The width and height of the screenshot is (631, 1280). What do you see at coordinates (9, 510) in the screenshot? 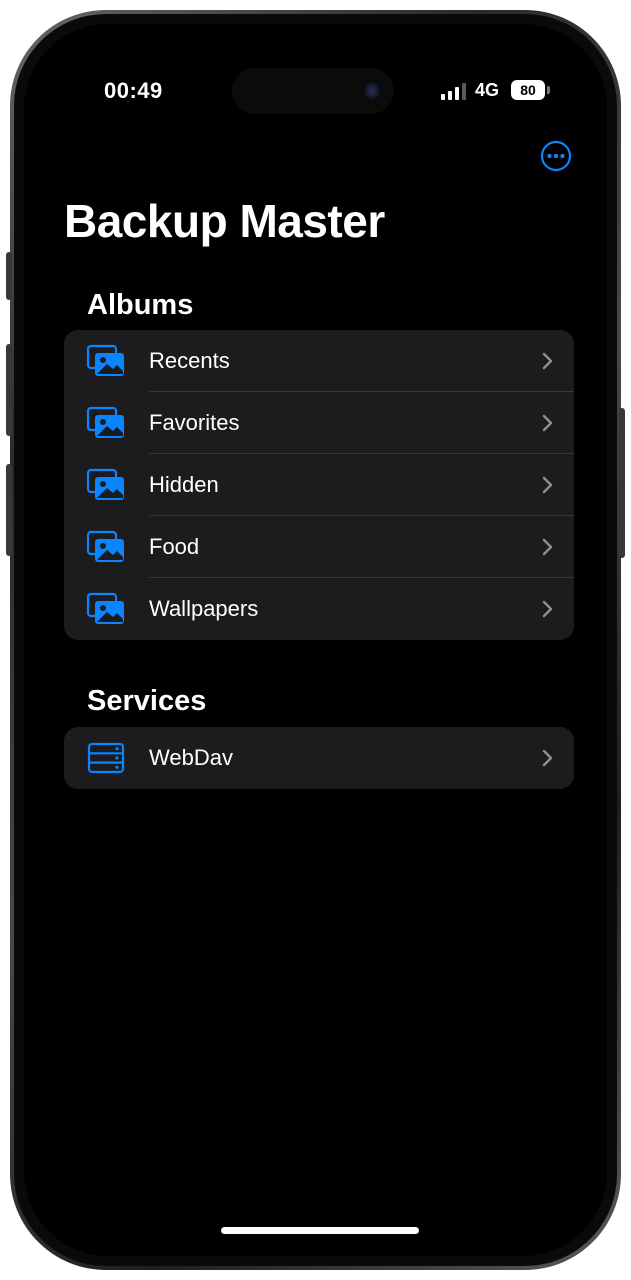
I see `volume-down-button` at bounding box center [9, 510].